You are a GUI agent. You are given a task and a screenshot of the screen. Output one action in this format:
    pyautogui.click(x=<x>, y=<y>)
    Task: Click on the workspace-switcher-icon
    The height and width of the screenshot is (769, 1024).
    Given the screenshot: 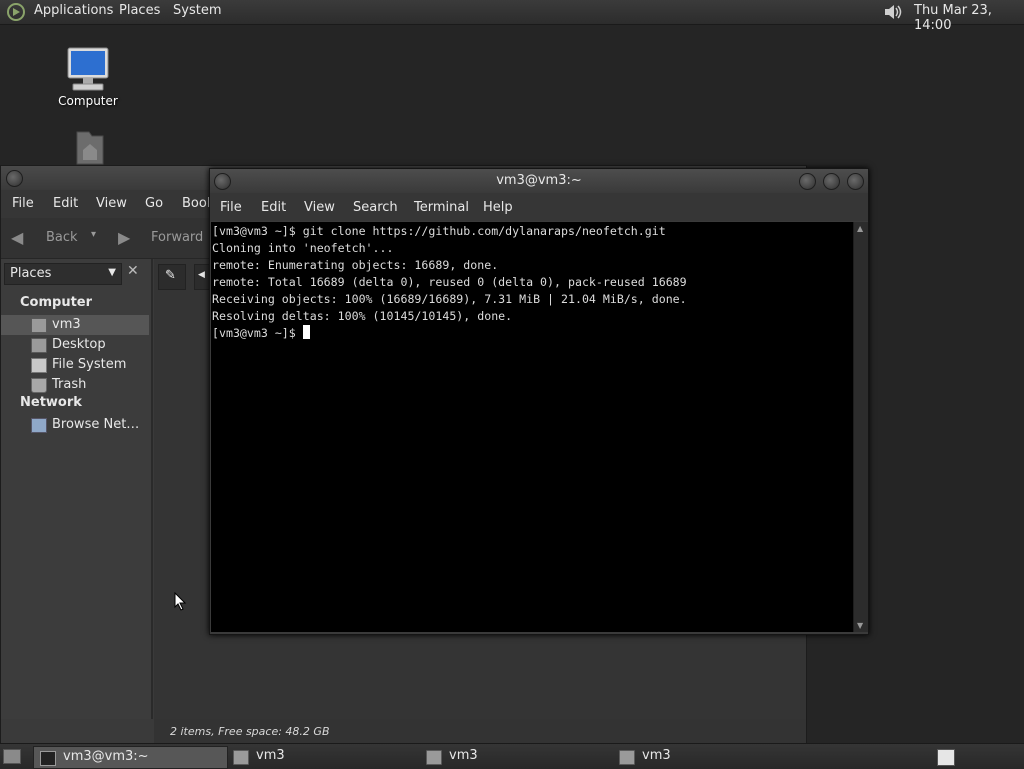 What is the action you would take?
    pyautogui.click(x=946, y=757)
    